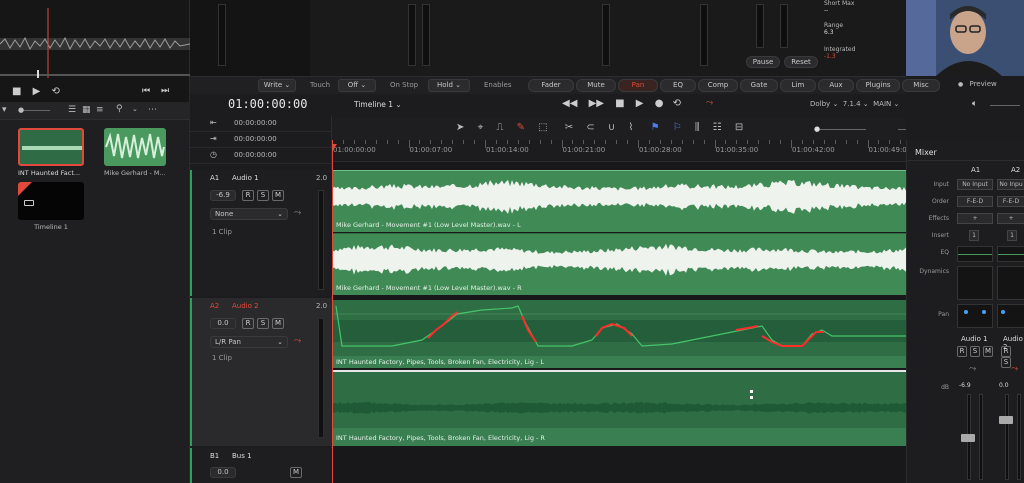  I want to click on mixer-eq-a2, so click(1010, 254).